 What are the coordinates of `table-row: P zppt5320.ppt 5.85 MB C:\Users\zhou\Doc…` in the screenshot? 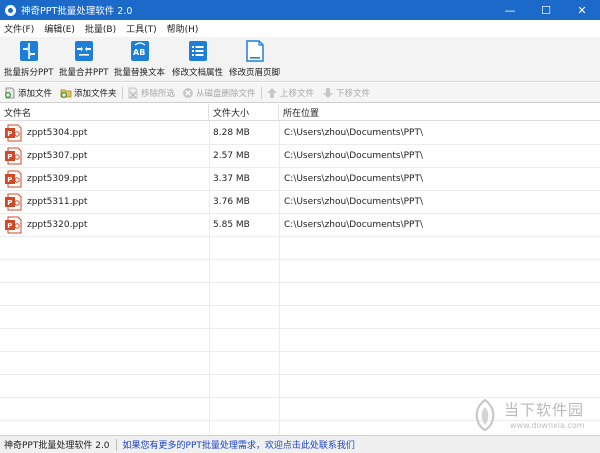 It's located at (300, 224).